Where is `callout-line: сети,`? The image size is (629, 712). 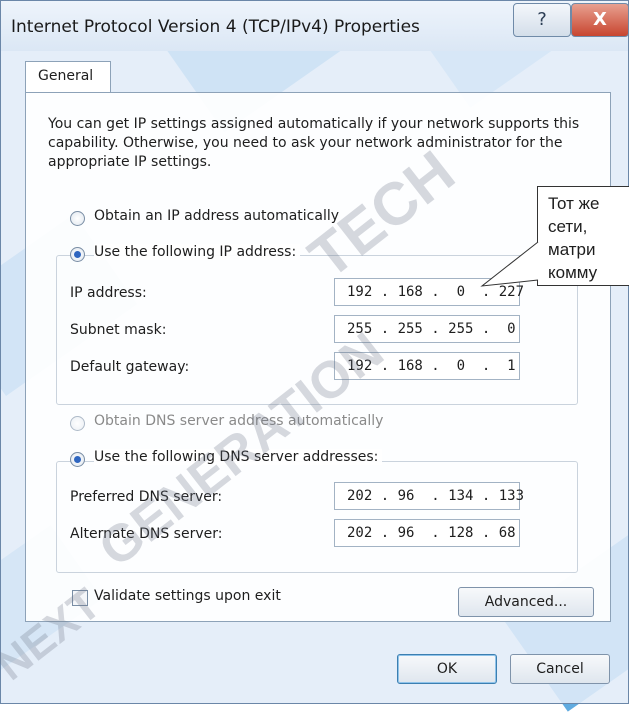 callout-line: сети, is located at coordinates (568, 226).